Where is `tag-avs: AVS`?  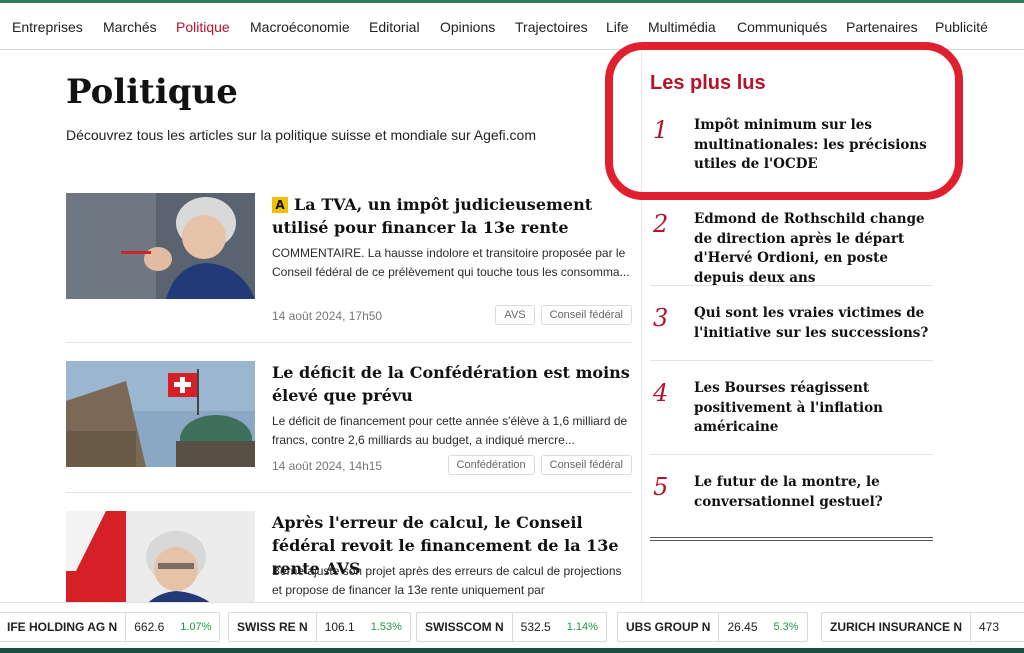
tag-avs: AVS is located at coordinates (515, 315).